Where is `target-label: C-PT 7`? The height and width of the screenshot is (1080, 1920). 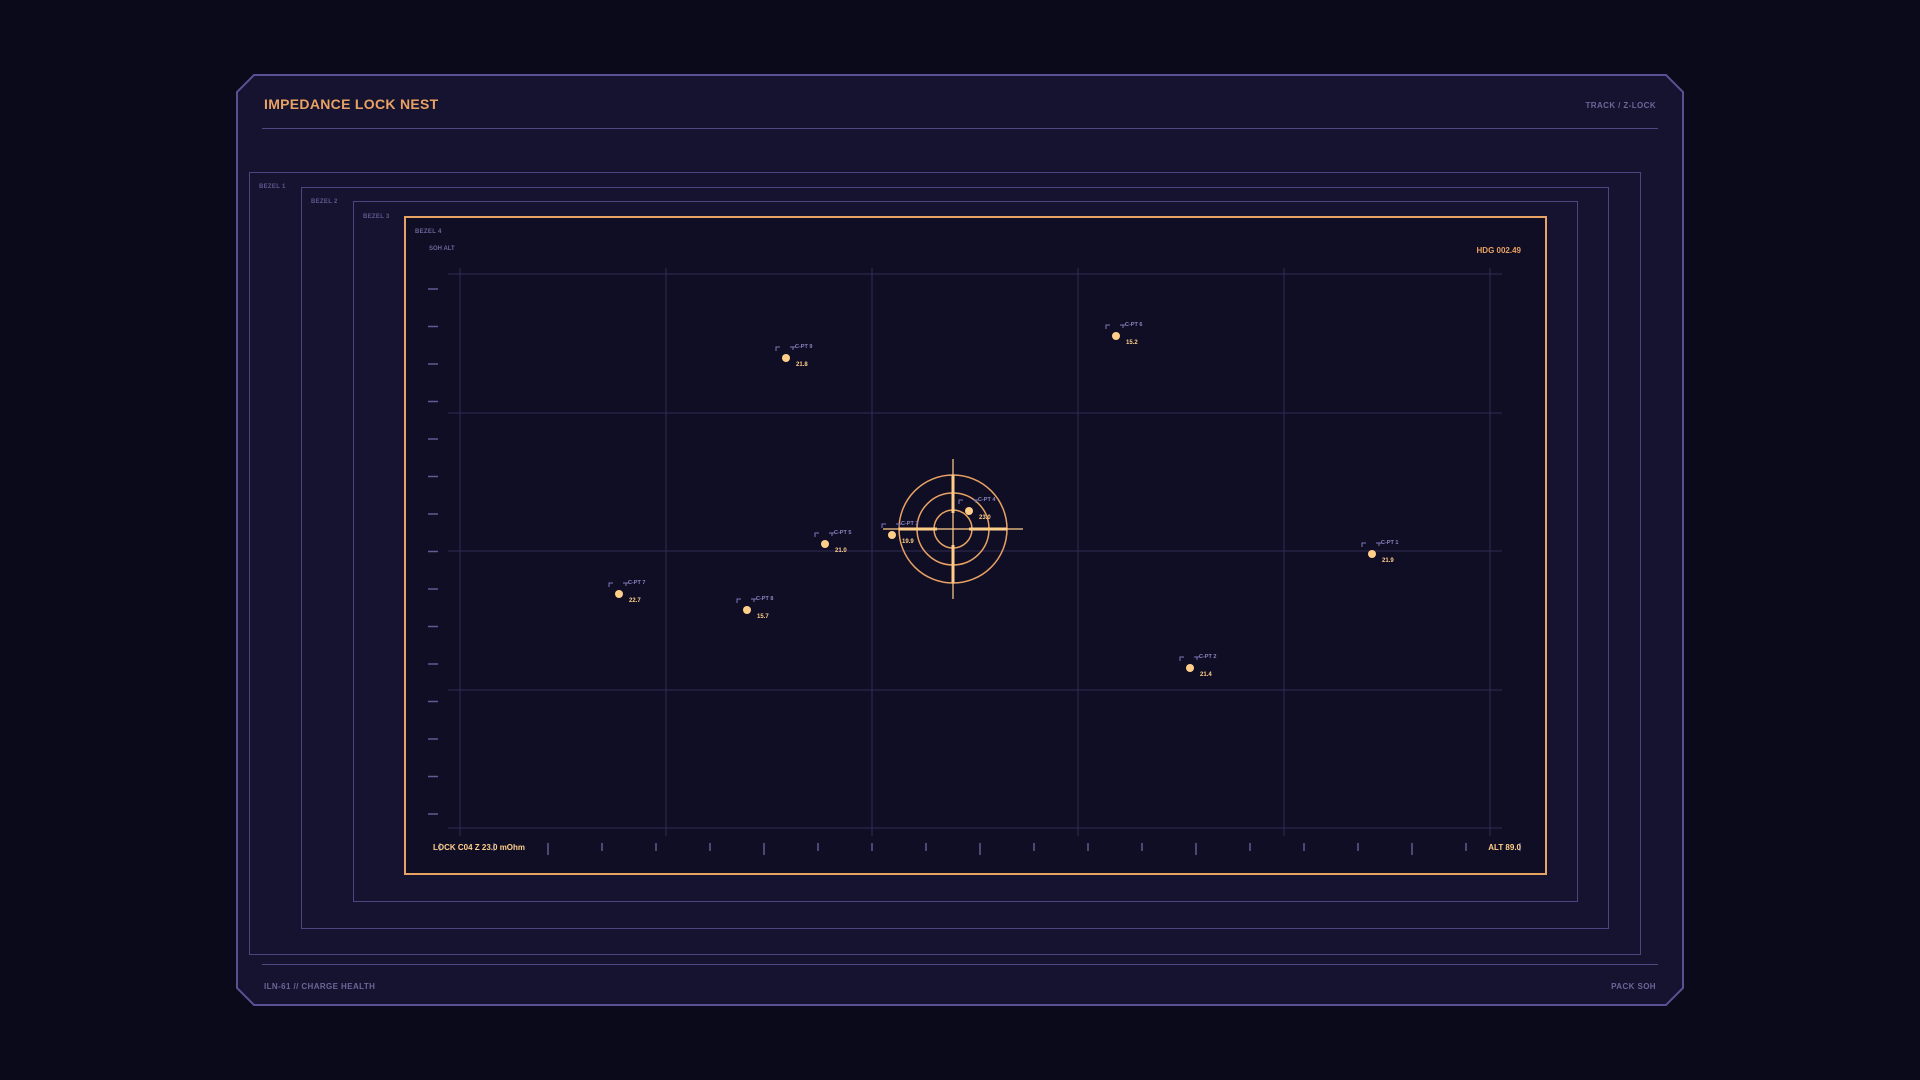 target-label: C-PT 7 is located at coordinates (636, 583).